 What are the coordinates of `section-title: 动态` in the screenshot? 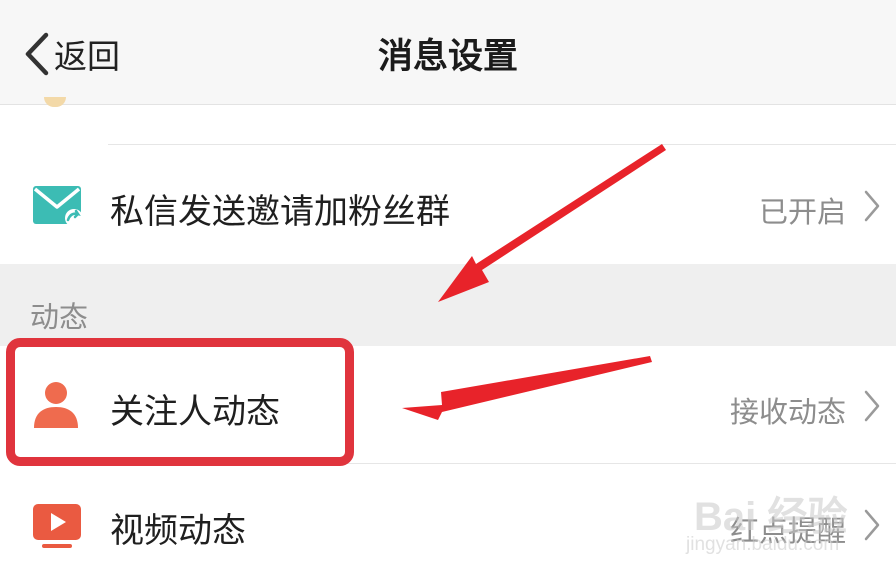 It's located at (59, 317).